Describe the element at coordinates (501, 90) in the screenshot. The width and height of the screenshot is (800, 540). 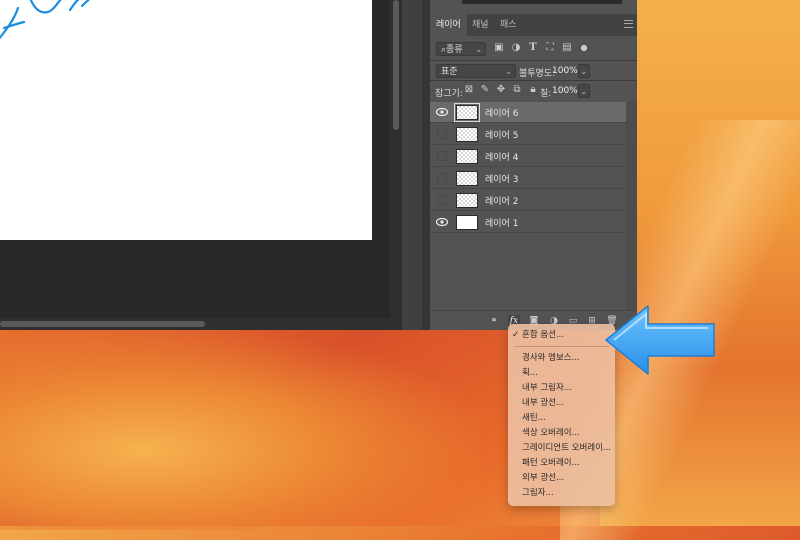
I see `lock-position-icon: ✥` at that location.